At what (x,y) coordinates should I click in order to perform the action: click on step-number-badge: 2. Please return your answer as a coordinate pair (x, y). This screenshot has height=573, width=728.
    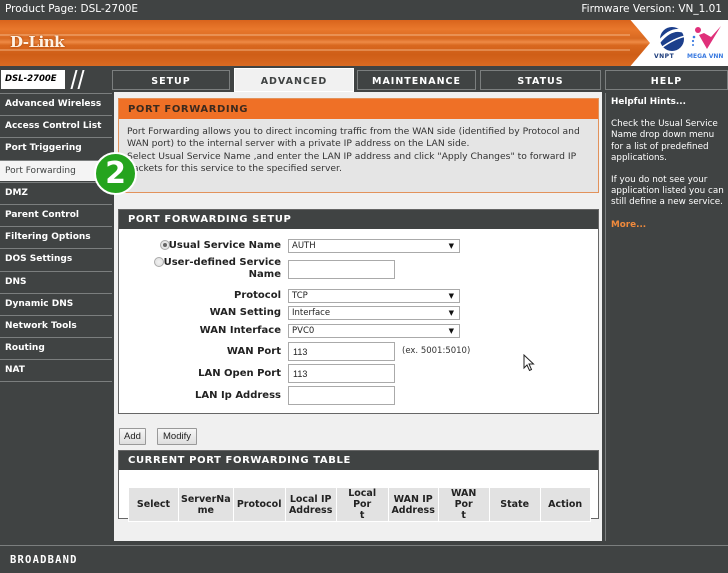
    Looking at the image, I should click on (115, 173).